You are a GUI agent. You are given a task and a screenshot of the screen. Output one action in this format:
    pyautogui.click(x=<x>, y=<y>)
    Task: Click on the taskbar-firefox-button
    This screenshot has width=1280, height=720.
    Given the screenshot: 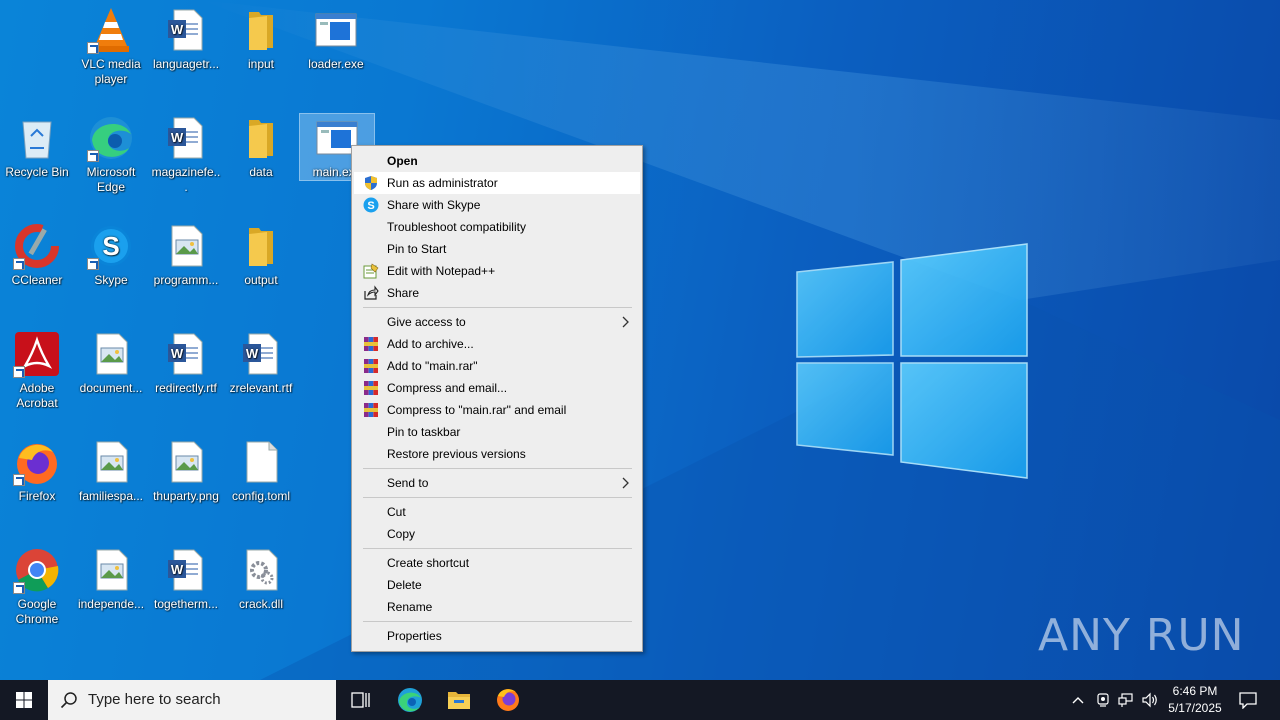 What is the action you would take?
    pyautogui.click(x=508, y=700)
    